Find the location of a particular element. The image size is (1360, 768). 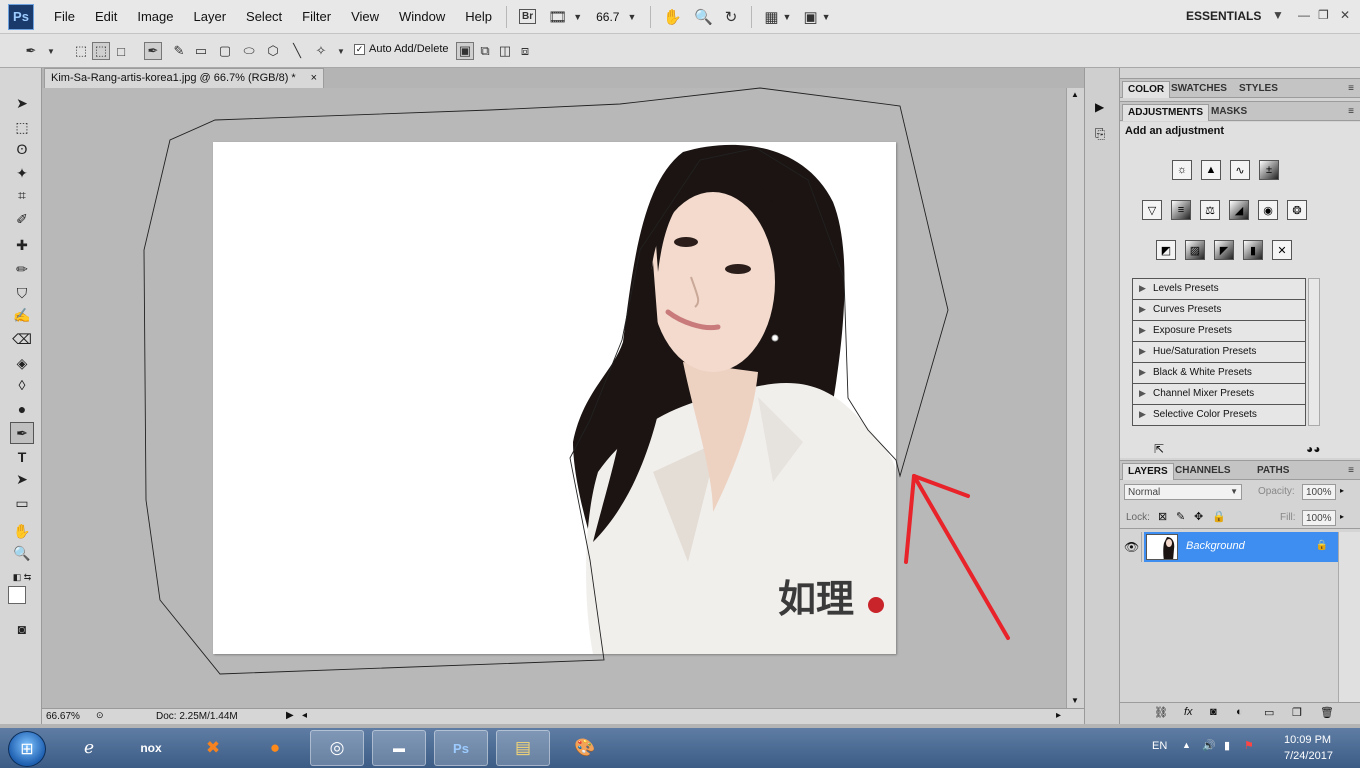

preset-curves: ▶ Curves Presets is located at coordinates (1219, 310).